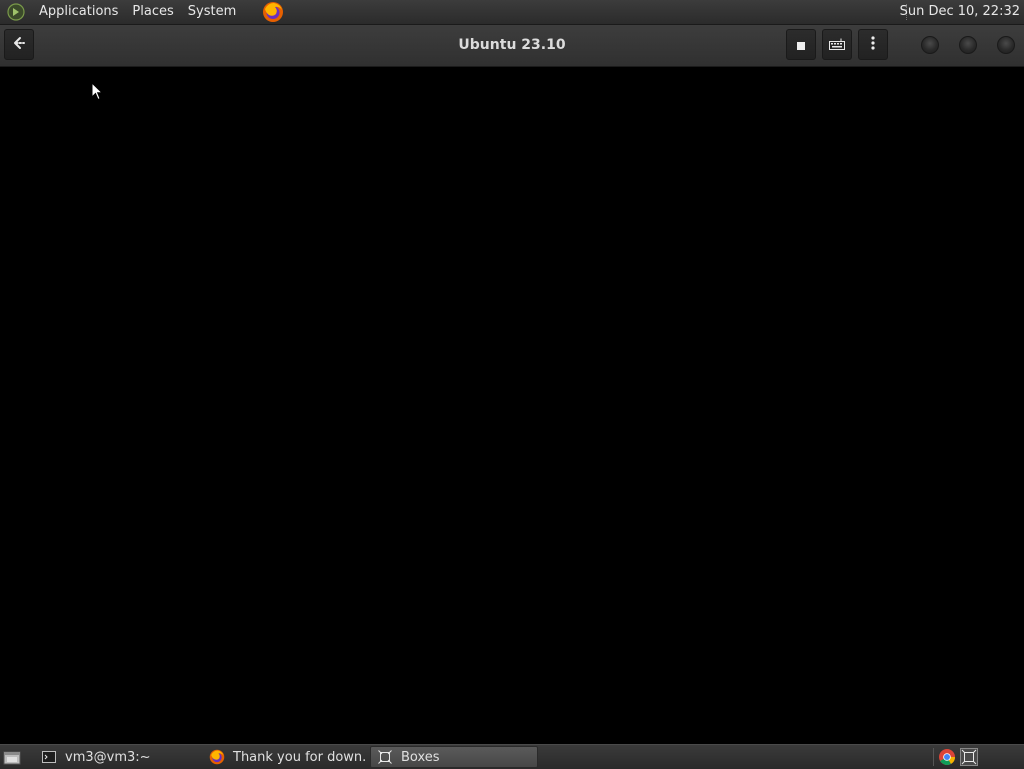 This screenshot has height=769, width=1024. Describe the element at coordinates (930, 45) in the screenshot. I see `minimize-button` at that location.